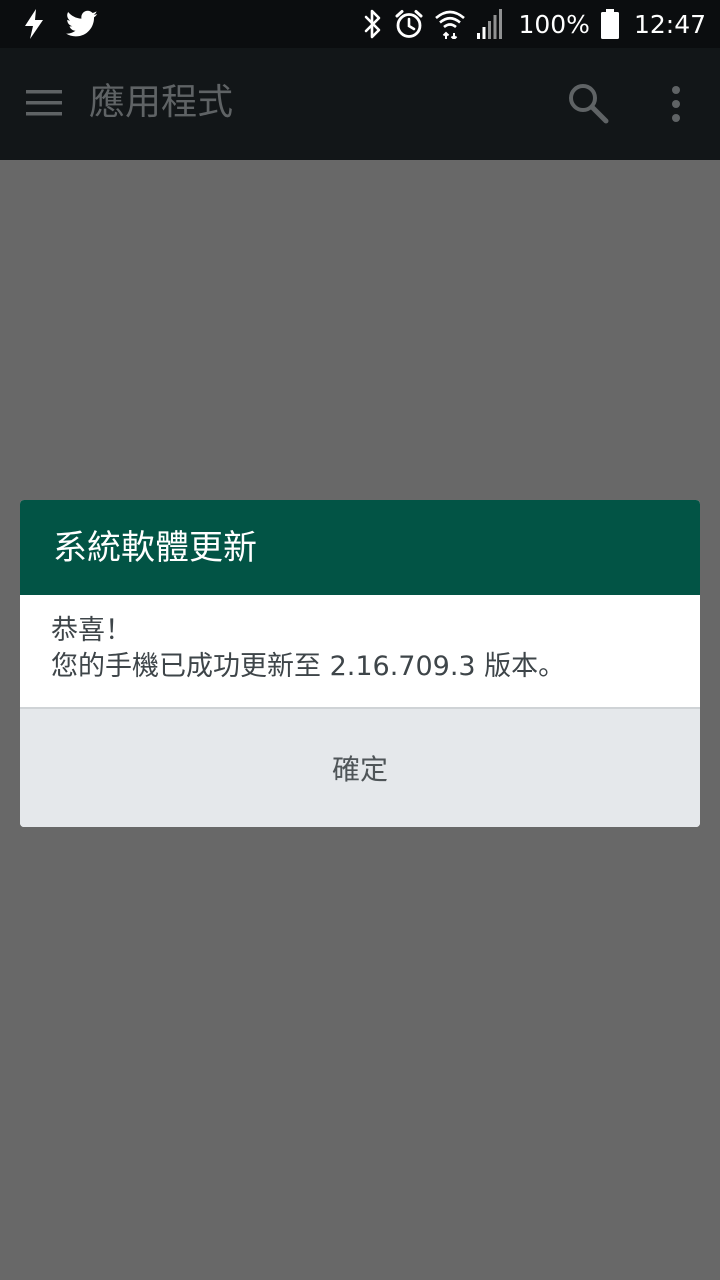 The height and width of the screenshot is (1280, 720). I want to click on app-title: 應用程式, so click(161, 102).